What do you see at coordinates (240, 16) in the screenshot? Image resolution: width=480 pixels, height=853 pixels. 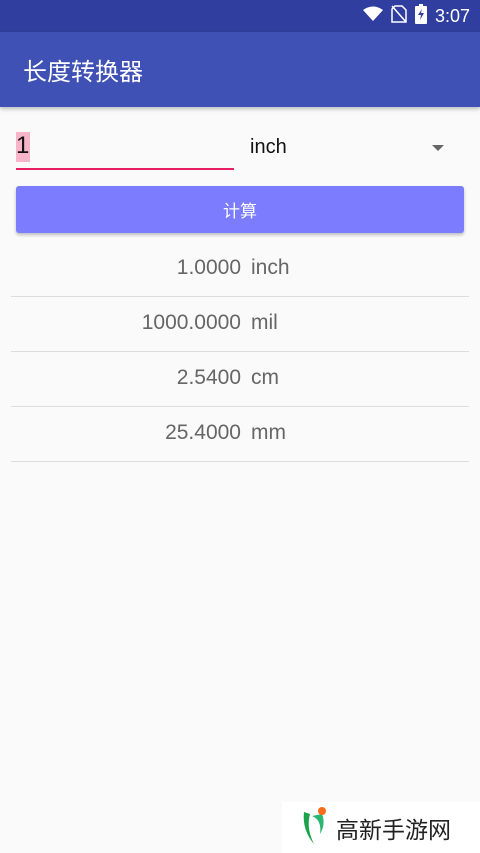 I see `status-bar: 3:07` at bounding box center [240, 16].